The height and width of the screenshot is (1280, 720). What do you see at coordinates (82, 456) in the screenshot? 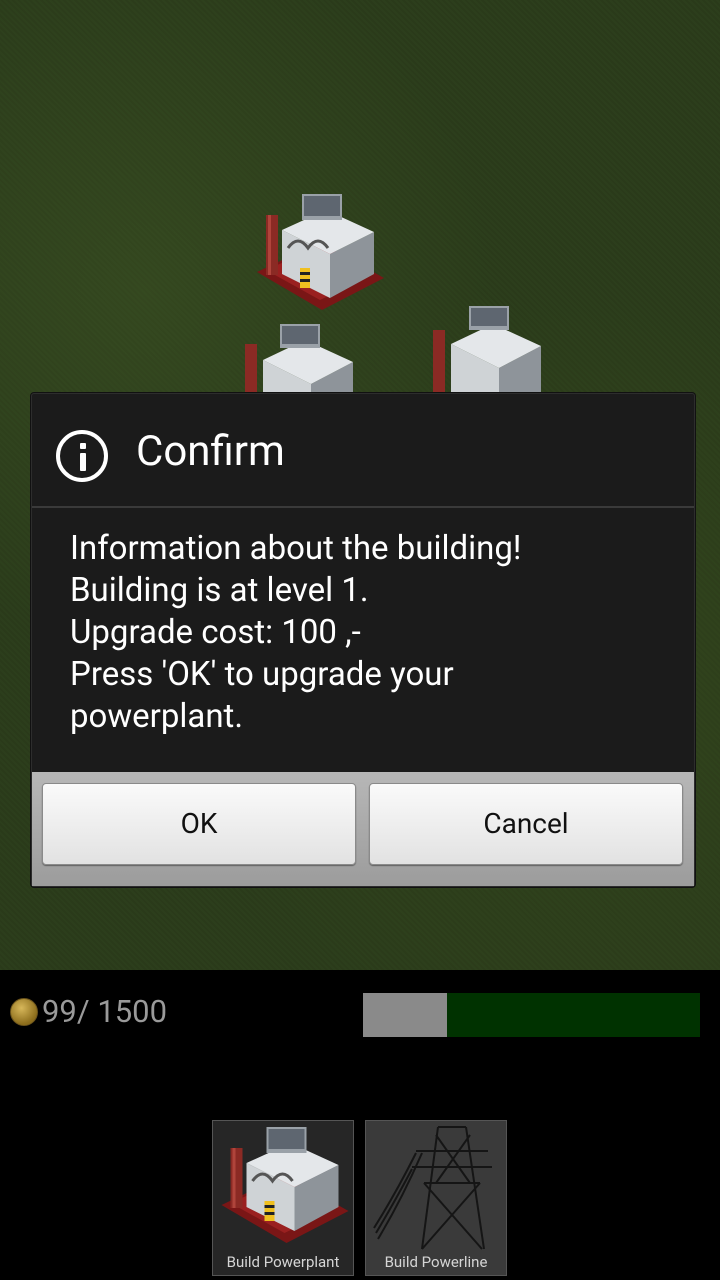
I see `info-icon` at bounding box center [82, 456].